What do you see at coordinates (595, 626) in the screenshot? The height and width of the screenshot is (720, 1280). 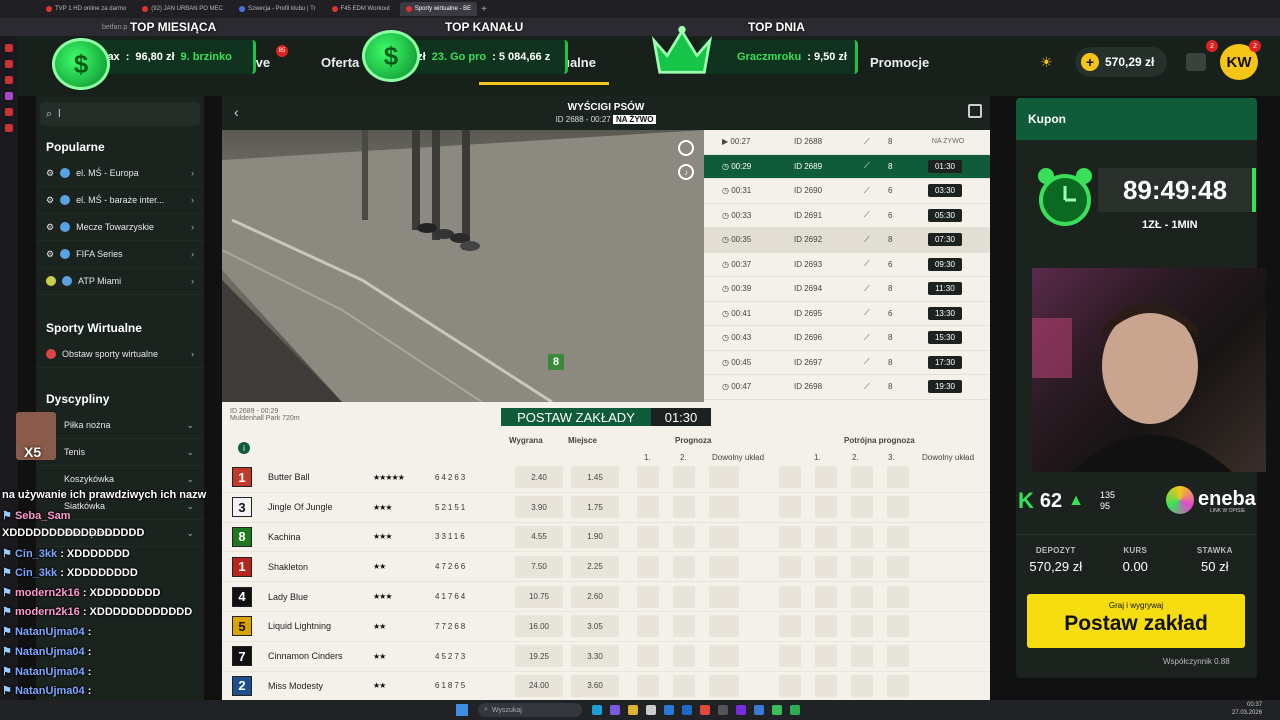 I see `place-odds-button: 3.05` at bounding box center [595, 626].